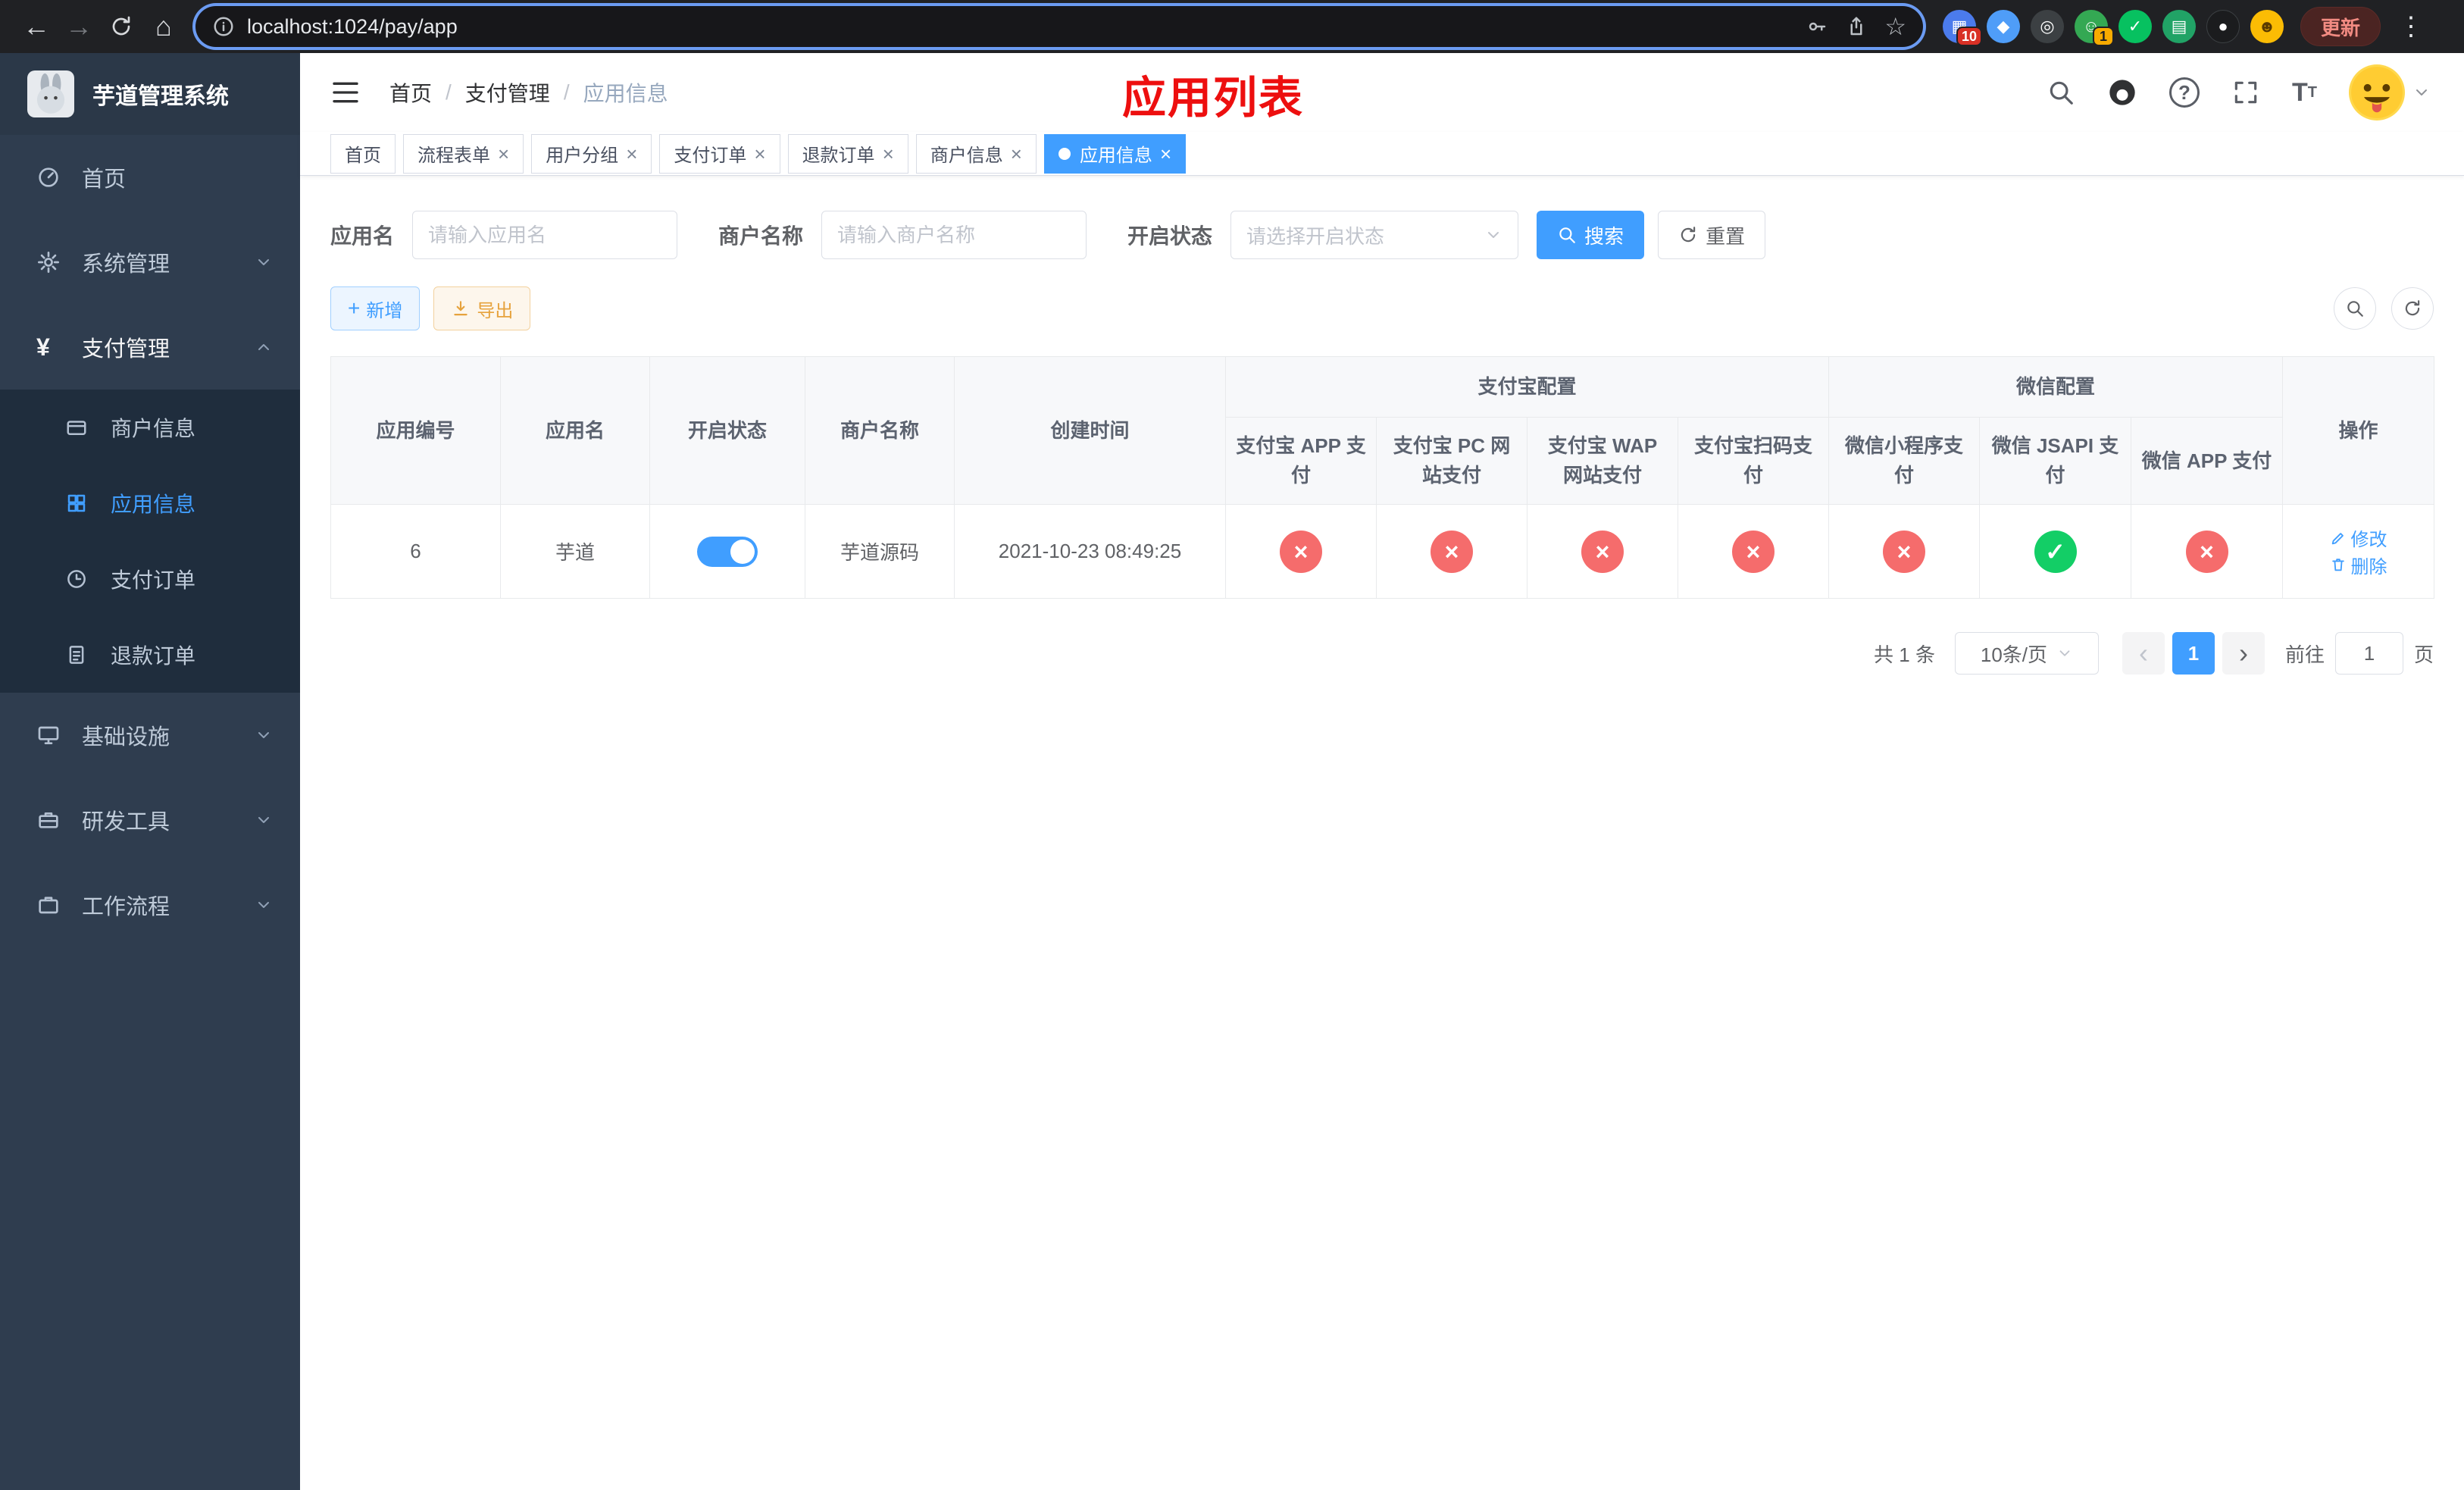 Image resolution: width=2464 pixels, height=1490 pixels. I want to click on extension-badge: 1, so click(2103, 36).